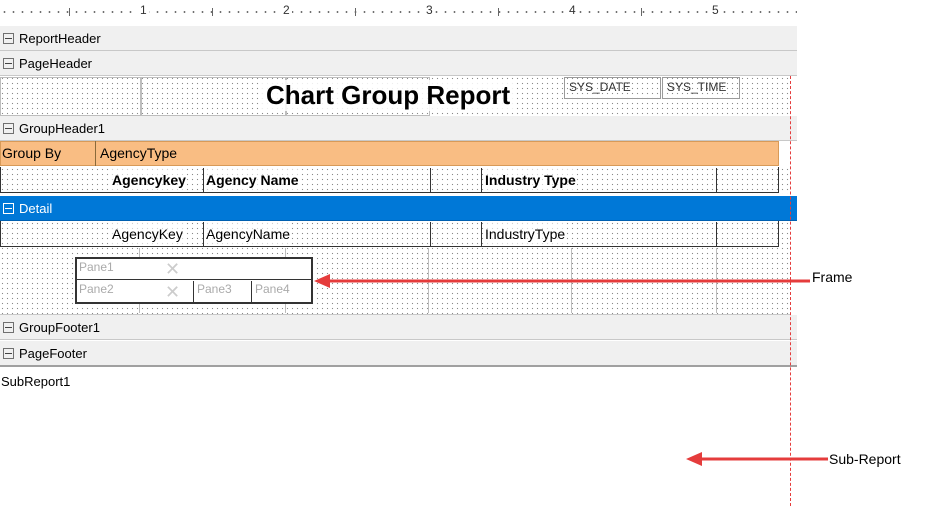 The height and width of the screenshot is (513, 939). I want to click on sys-time-box: SYS_TIME, so click(701, 88).